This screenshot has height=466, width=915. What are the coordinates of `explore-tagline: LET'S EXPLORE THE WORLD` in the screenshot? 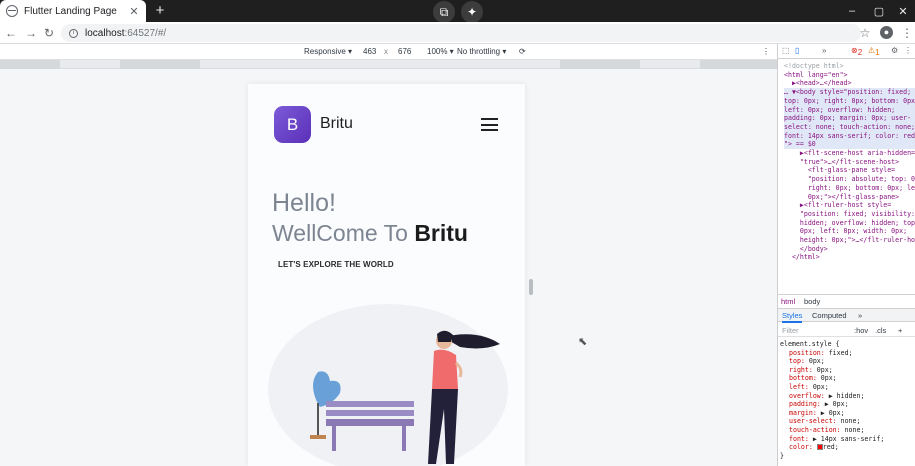 It's located at (336, 264).